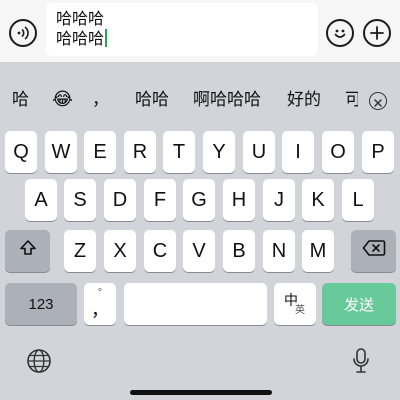  I want to click on key-b: B, so click(239, 251).